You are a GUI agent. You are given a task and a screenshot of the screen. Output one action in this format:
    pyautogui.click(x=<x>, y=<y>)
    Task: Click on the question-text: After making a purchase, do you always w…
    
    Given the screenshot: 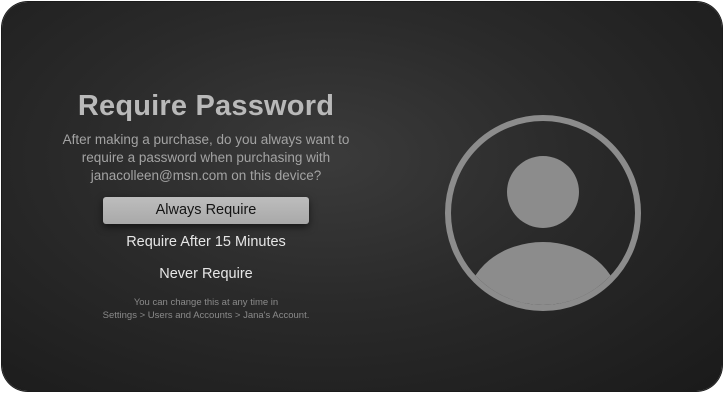 What is the action you would take?
    pyautogui.click(x=206, y=158)
    